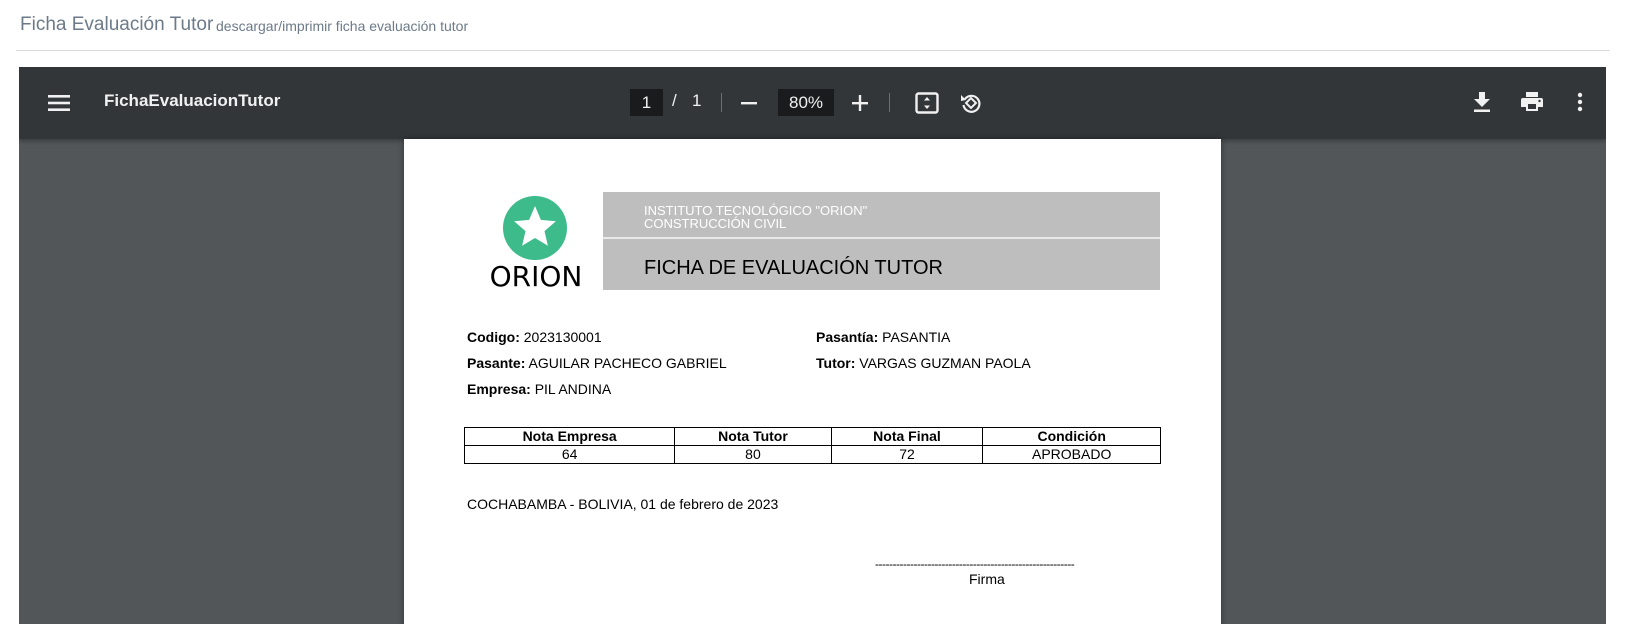  Describe the element at coordinates (793, 268) in the screenshot. I see `form-title: FICHA DE EVALUACIÓN TUTOR` at that location.